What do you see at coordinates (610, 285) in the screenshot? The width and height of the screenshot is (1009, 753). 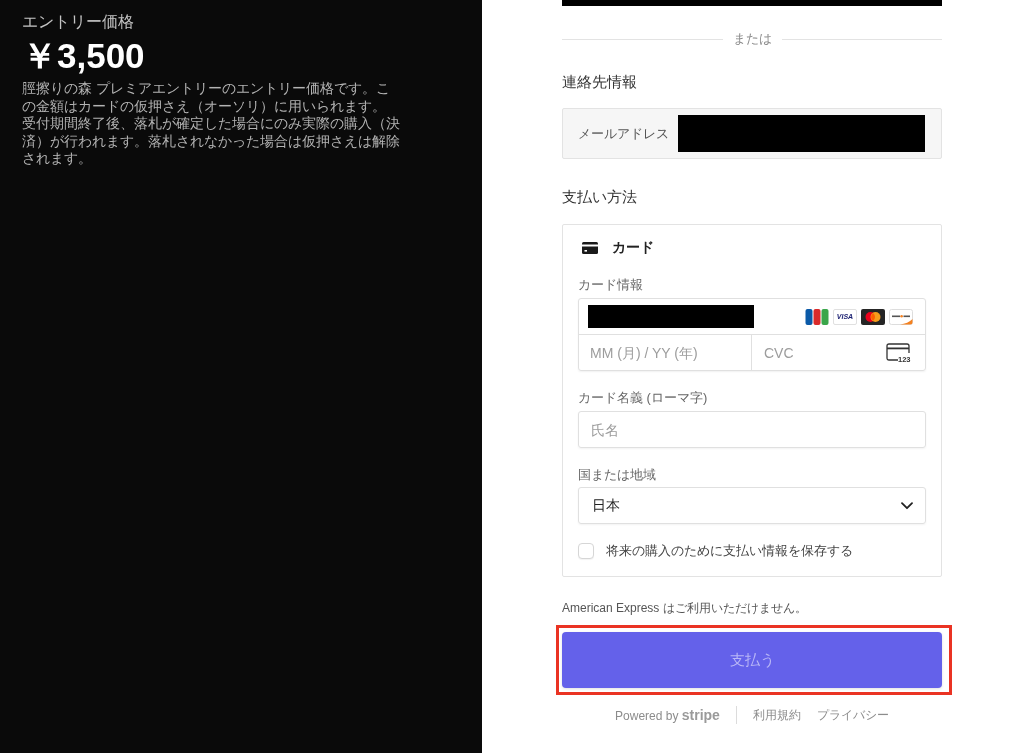 I see `field-label: カード情報` at bounding box center [610, 285].